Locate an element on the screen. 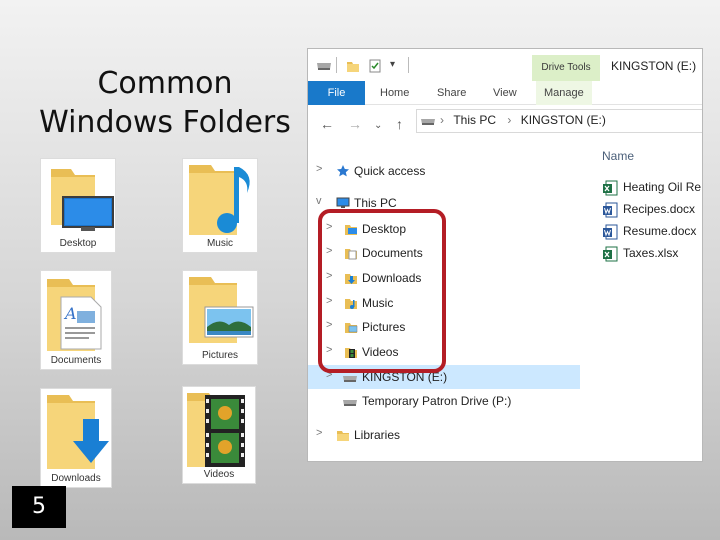  nav-item-music: > Music is located at coordinates (444, 303).